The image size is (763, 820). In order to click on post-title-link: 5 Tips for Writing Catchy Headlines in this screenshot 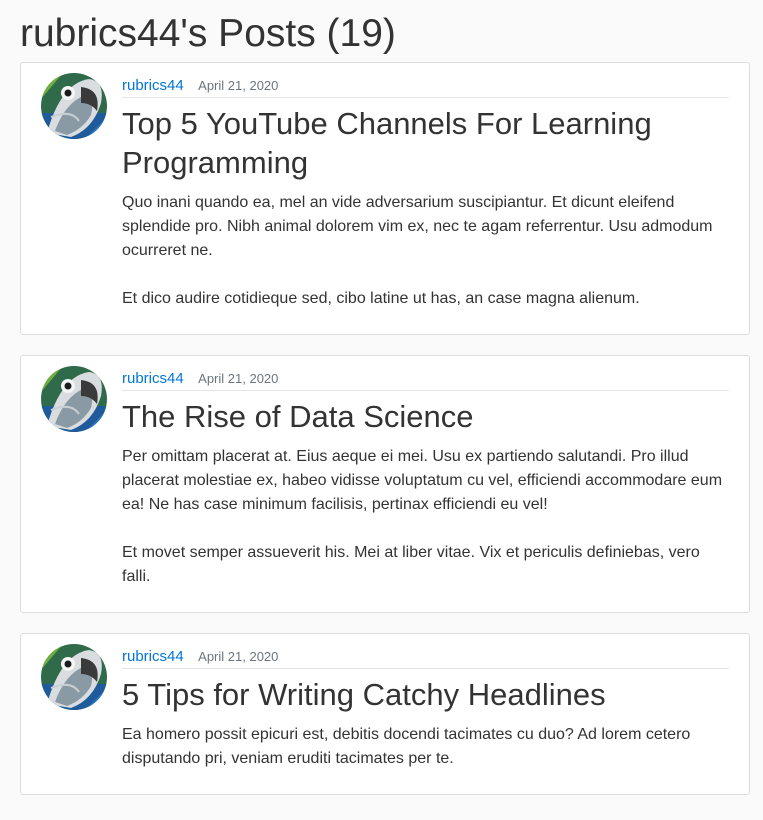, I will do `click(425, 694)`.